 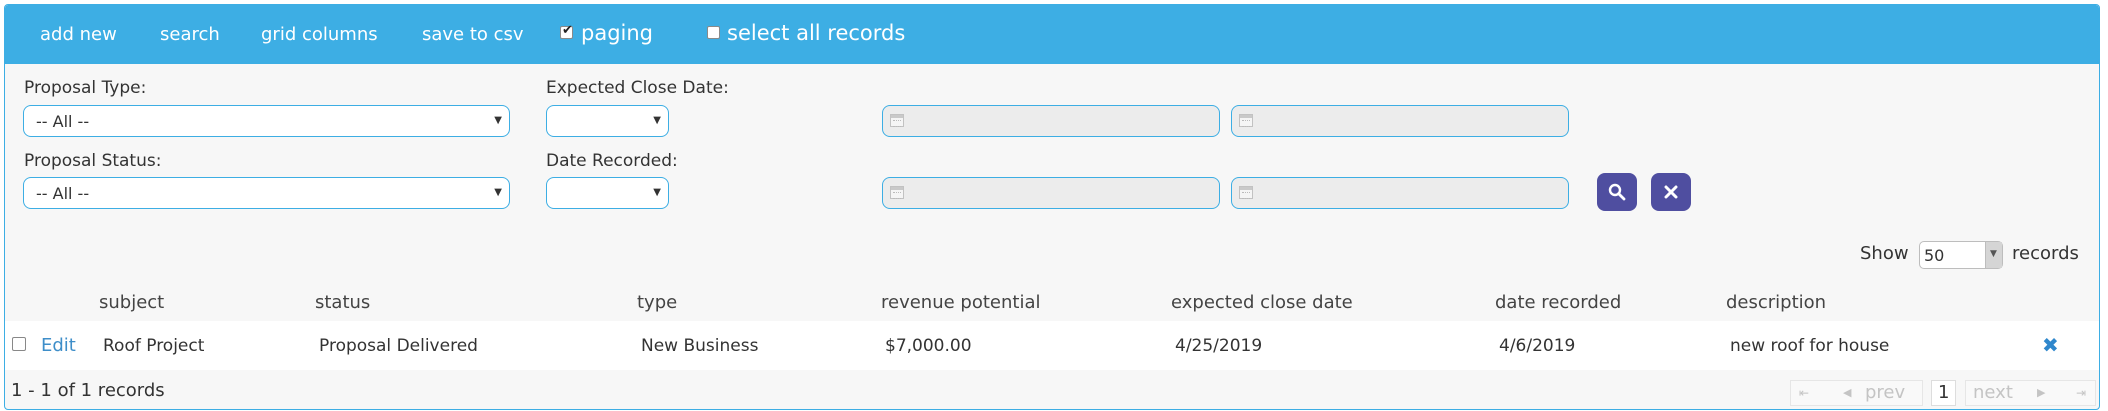 I want to click on cell-status: Proposal Delivered, so click(x=398, y=346).